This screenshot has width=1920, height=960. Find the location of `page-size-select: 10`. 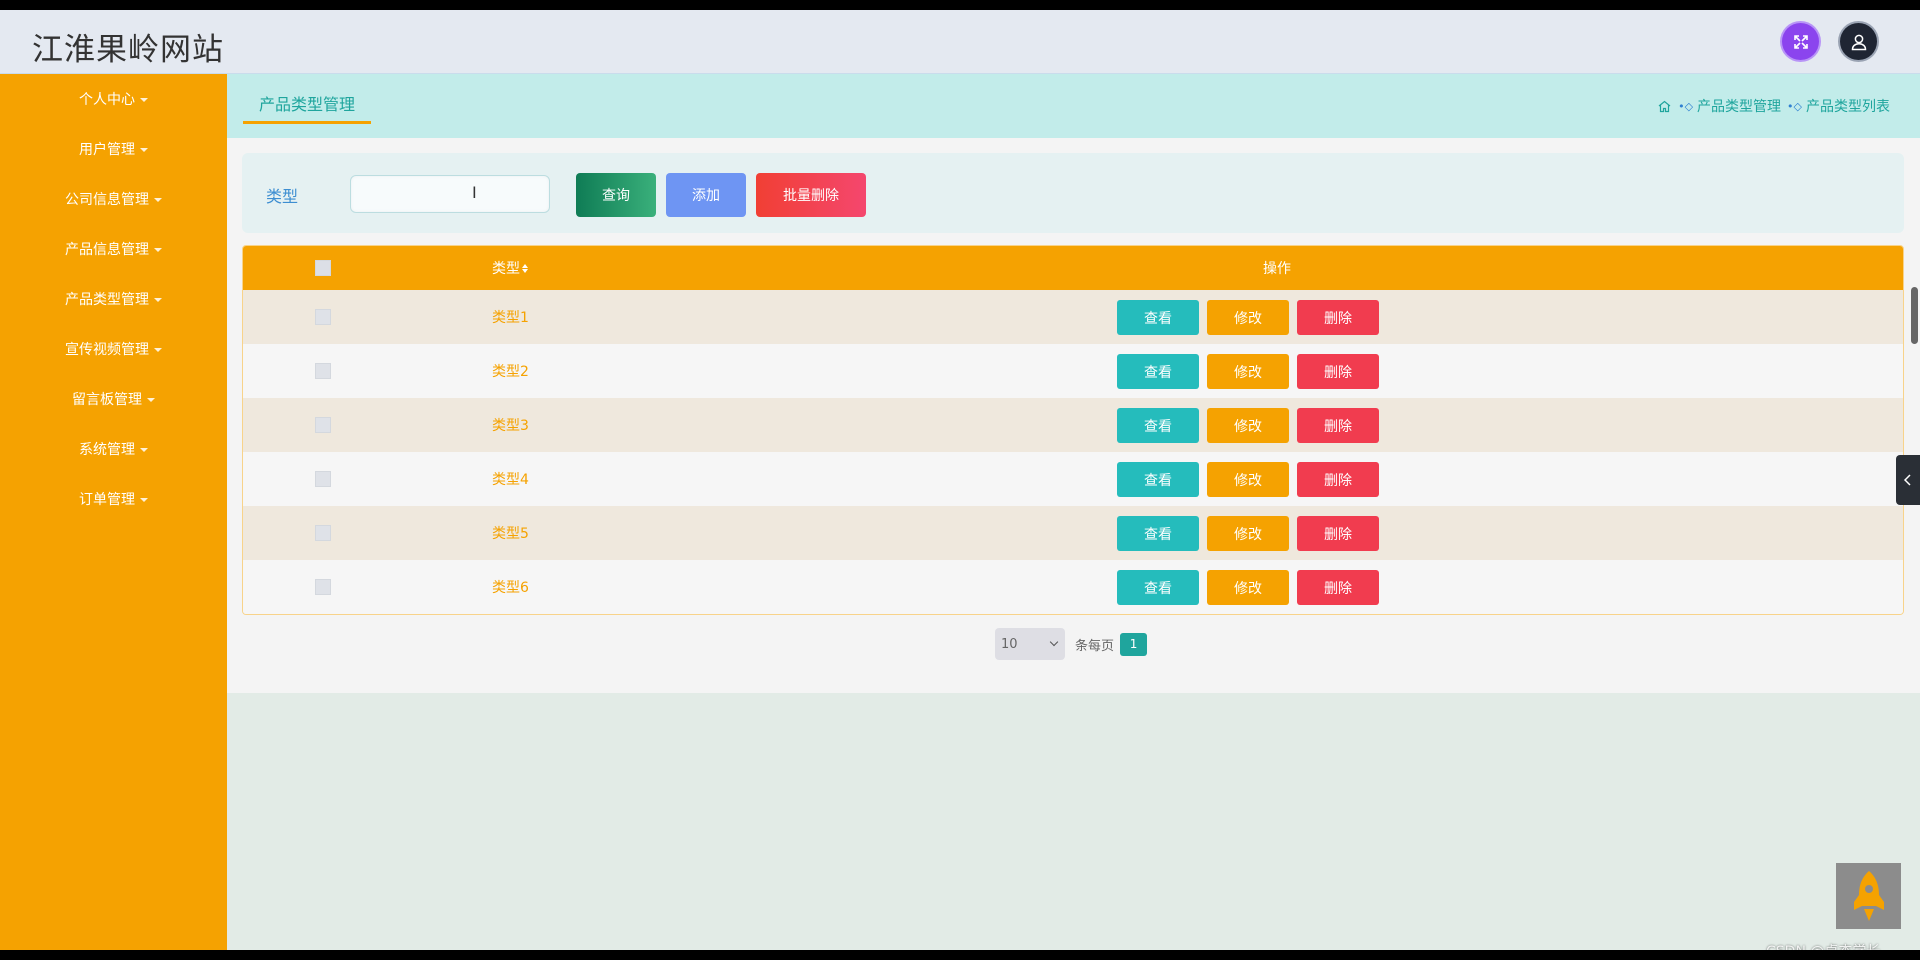

page-size-select: 10 is located at coordinates (1030, 644).